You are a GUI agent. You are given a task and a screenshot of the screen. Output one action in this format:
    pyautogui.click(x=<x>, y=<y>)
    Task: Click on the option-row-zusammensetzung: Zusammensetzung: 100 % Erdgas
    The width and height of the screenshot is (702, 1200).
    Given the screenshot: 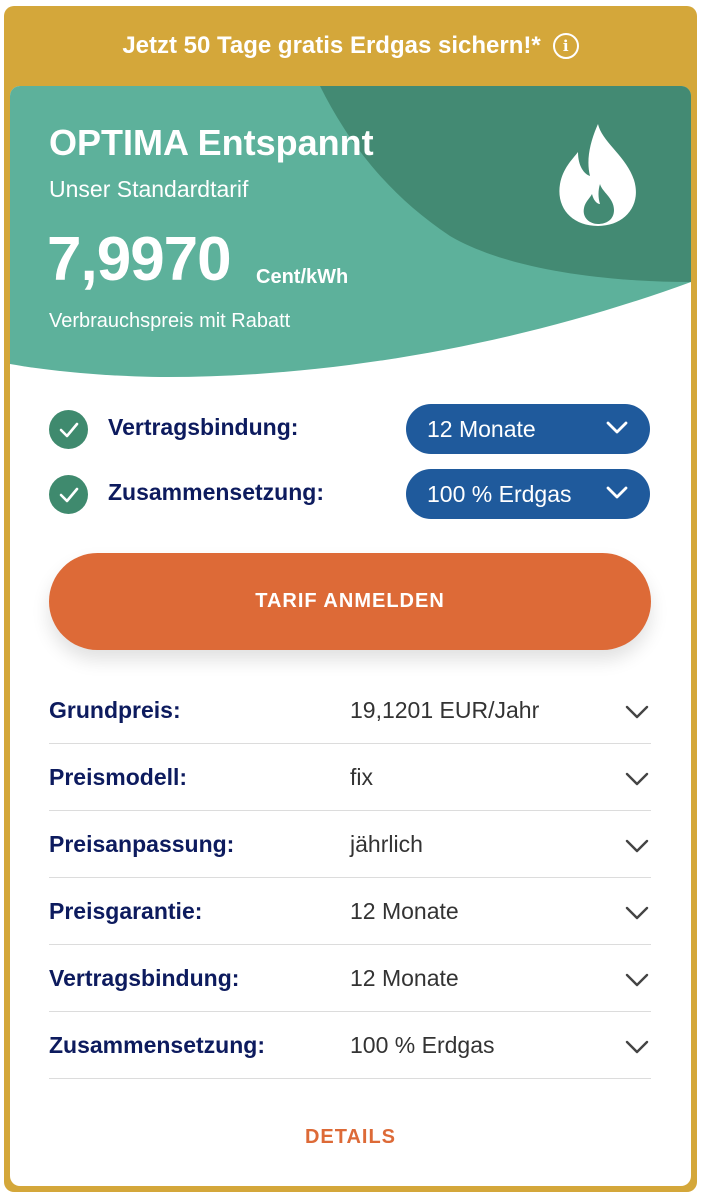 What is the action you would take?
    pyautogui.click(x=349, y=494)
    